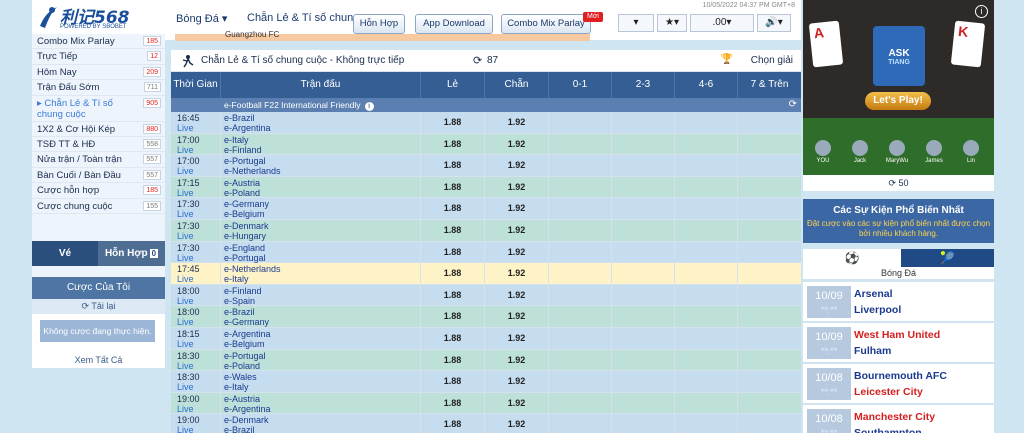 The height and width of the screenshot is (433, 1024). Describe the element at coordinates (321, 317) in the screenshot. I see `match-teams: e-Brazil e-Germany` at that location.